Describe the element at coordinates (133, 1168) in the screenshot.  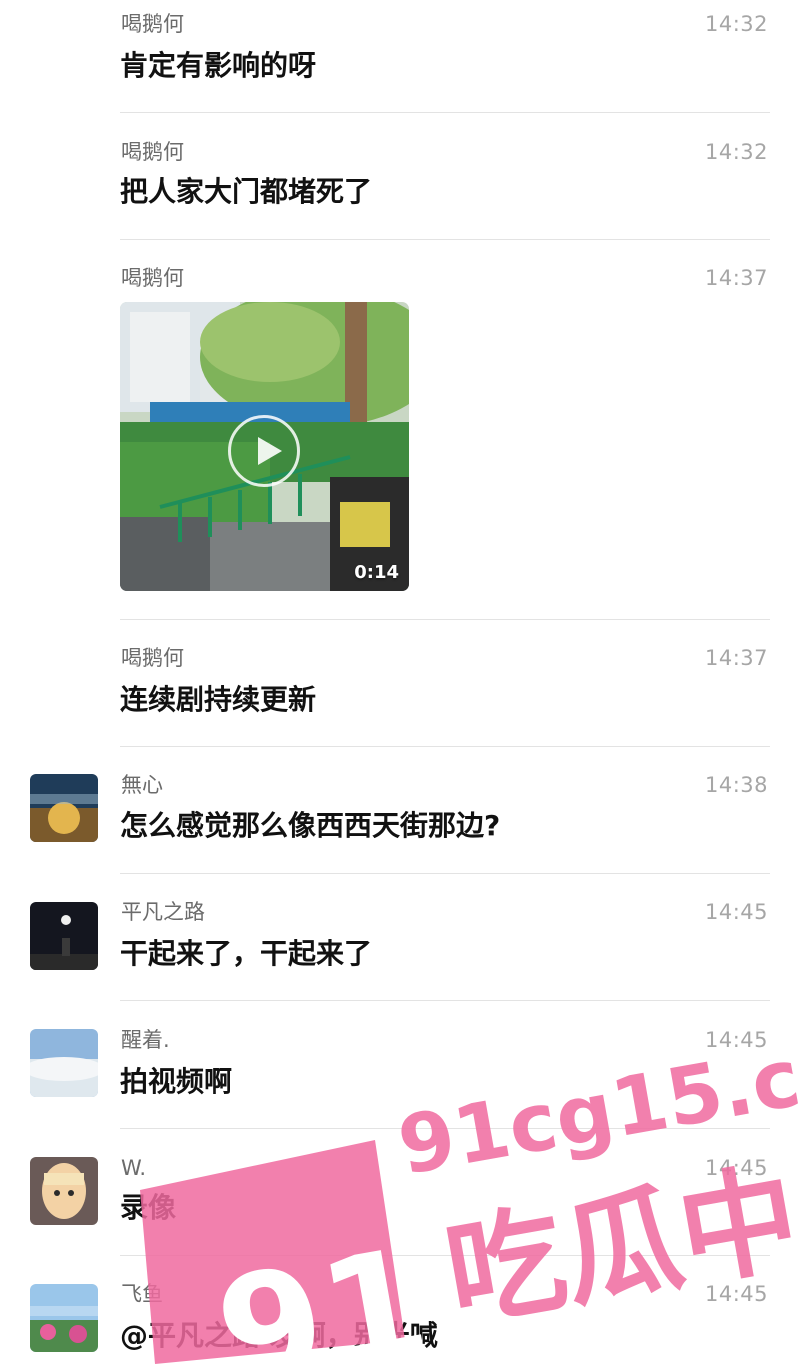
I see `sender-name: W.` at that location.